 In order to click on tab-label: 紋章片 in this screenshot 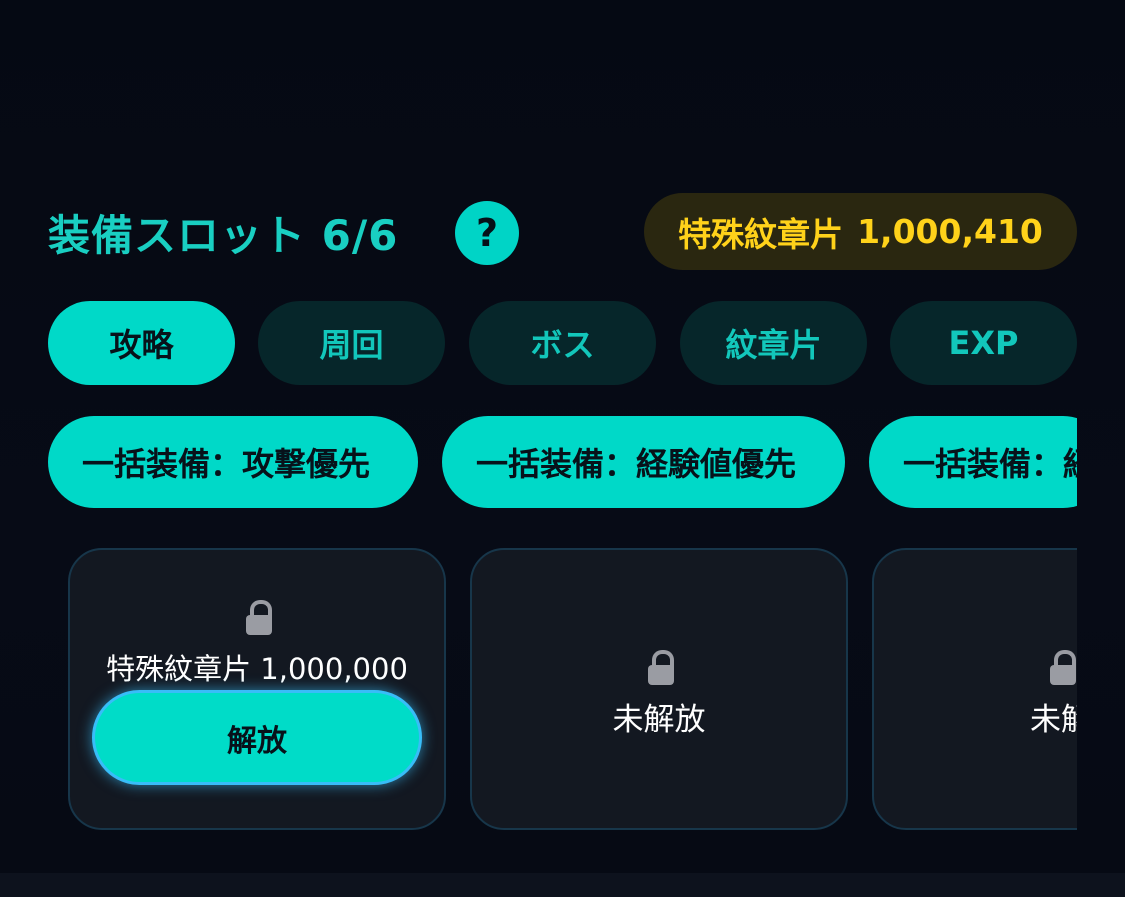, I will do `click(773, 345)`.